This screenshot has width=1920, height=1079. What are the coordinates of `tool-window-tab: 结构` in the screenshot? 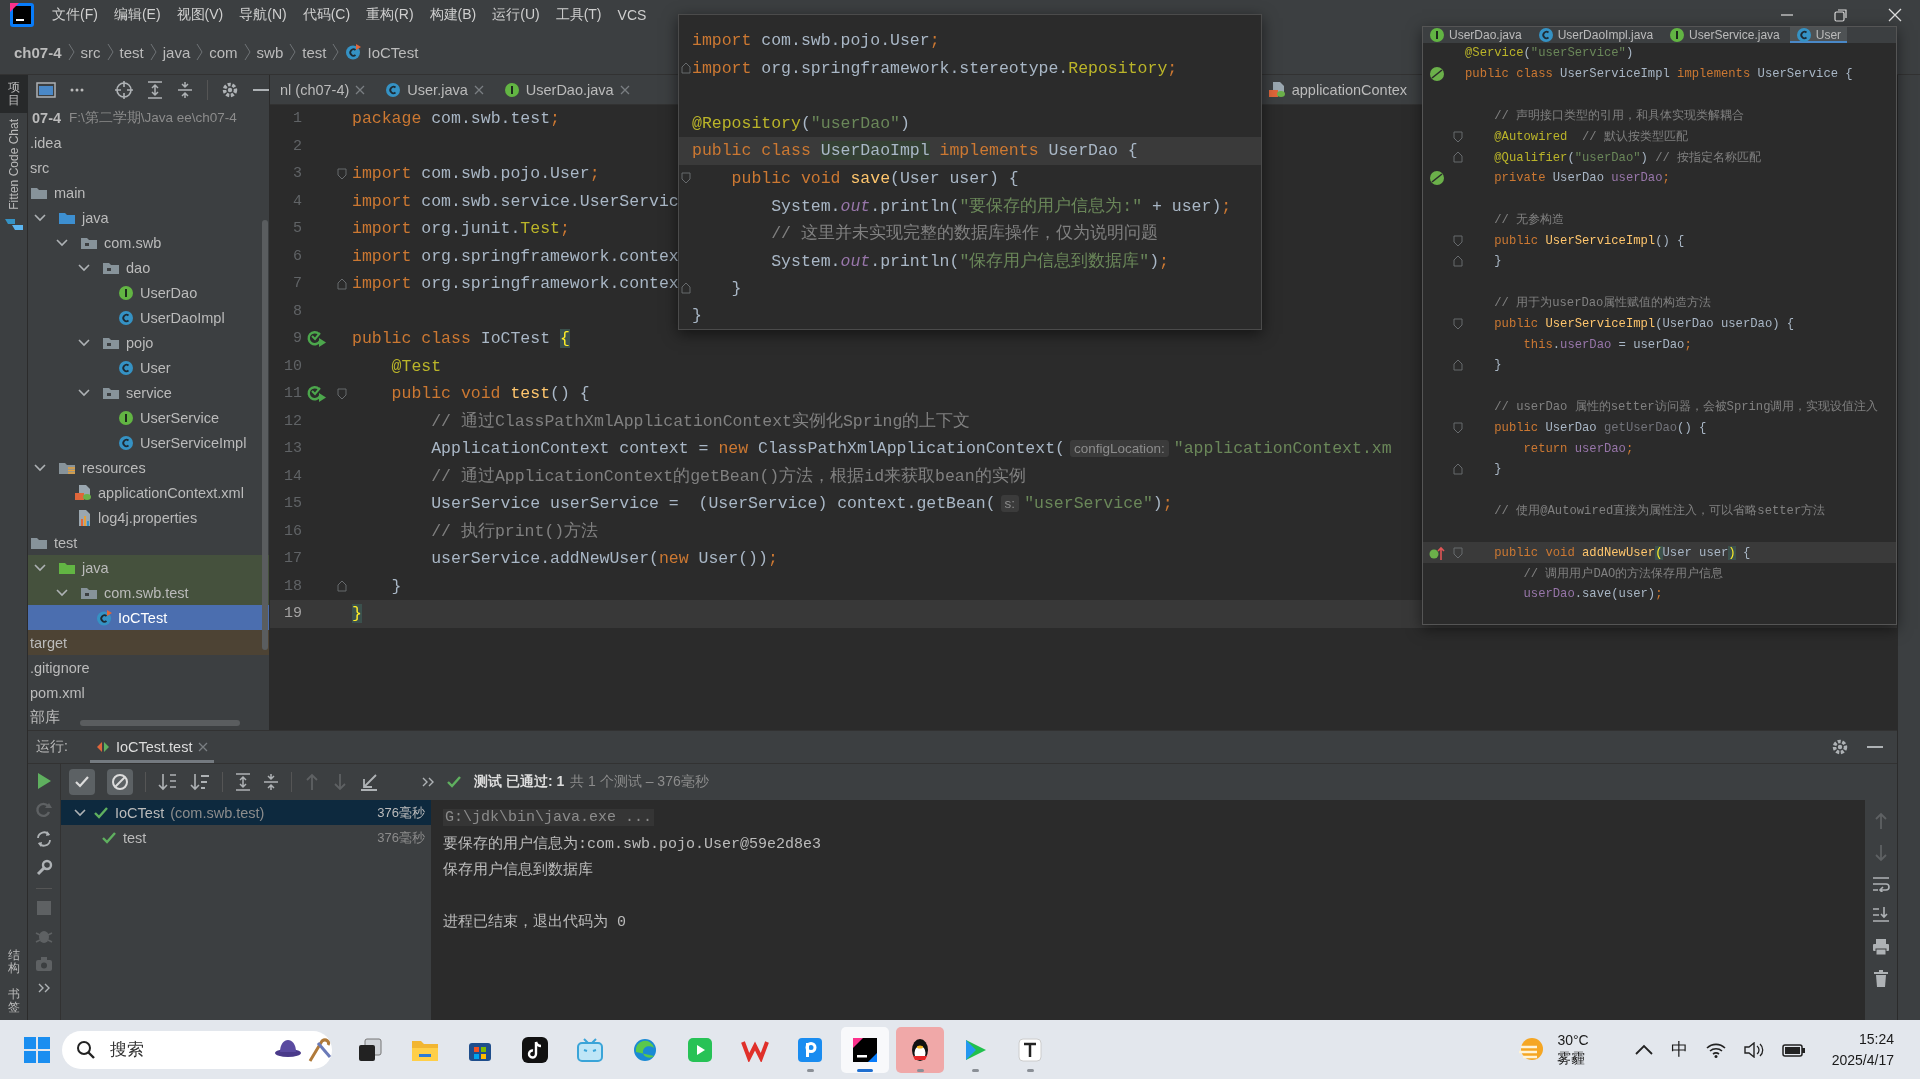 It's located at (14, 962).